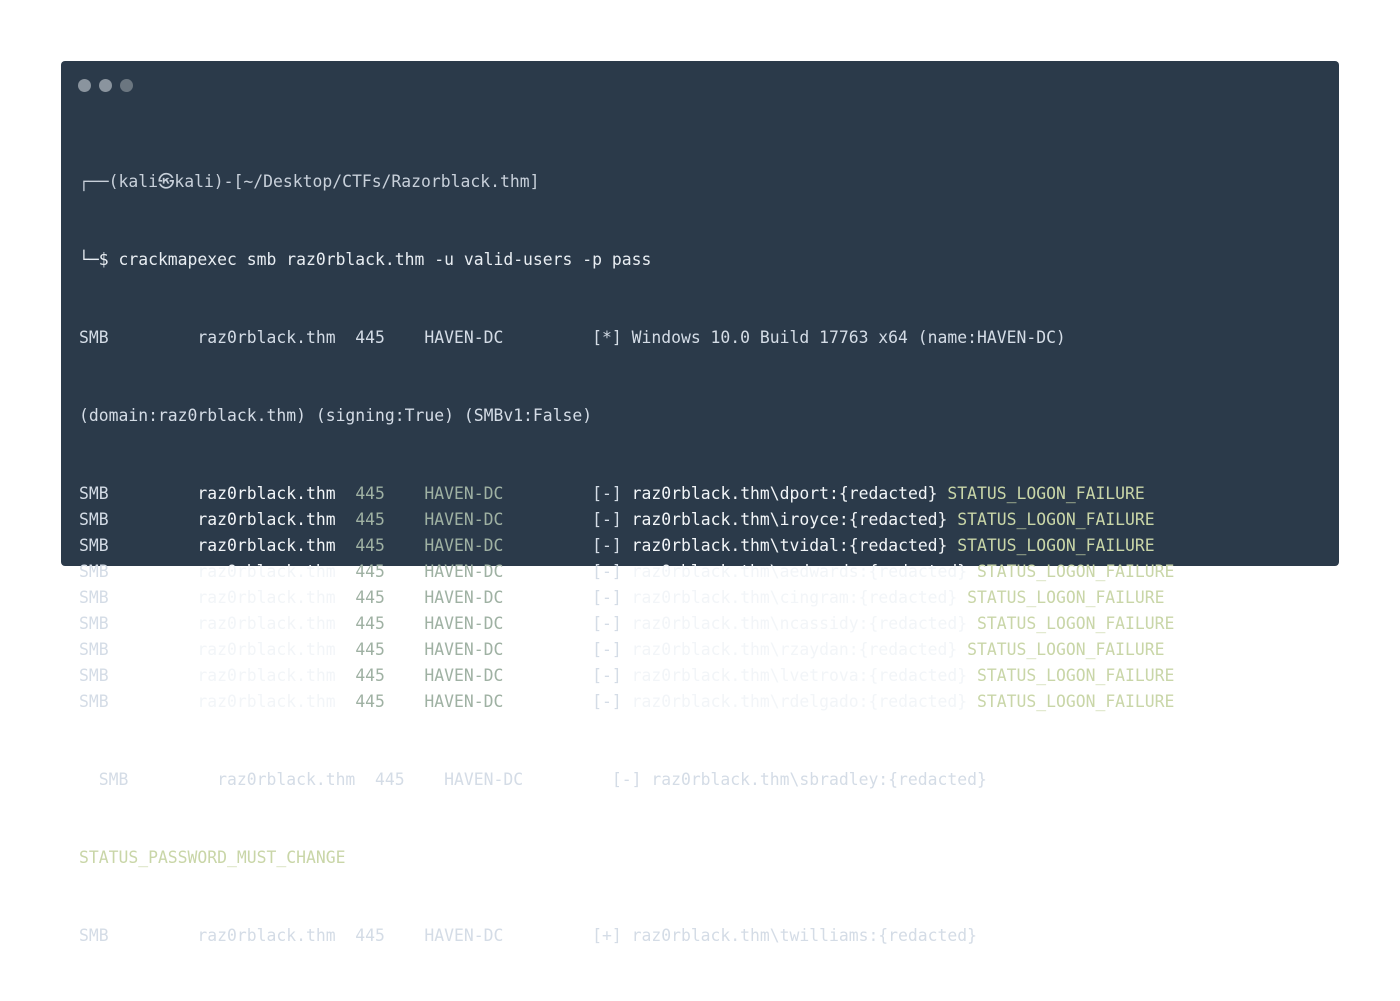 This screenshot has width=1400, height=1001. What do you see at coordinates (799, 649) in the screenshot?
I see `row-cred: raz0rblack.thm\rzaydan:{redacted}` at bounding box center [799, 649].